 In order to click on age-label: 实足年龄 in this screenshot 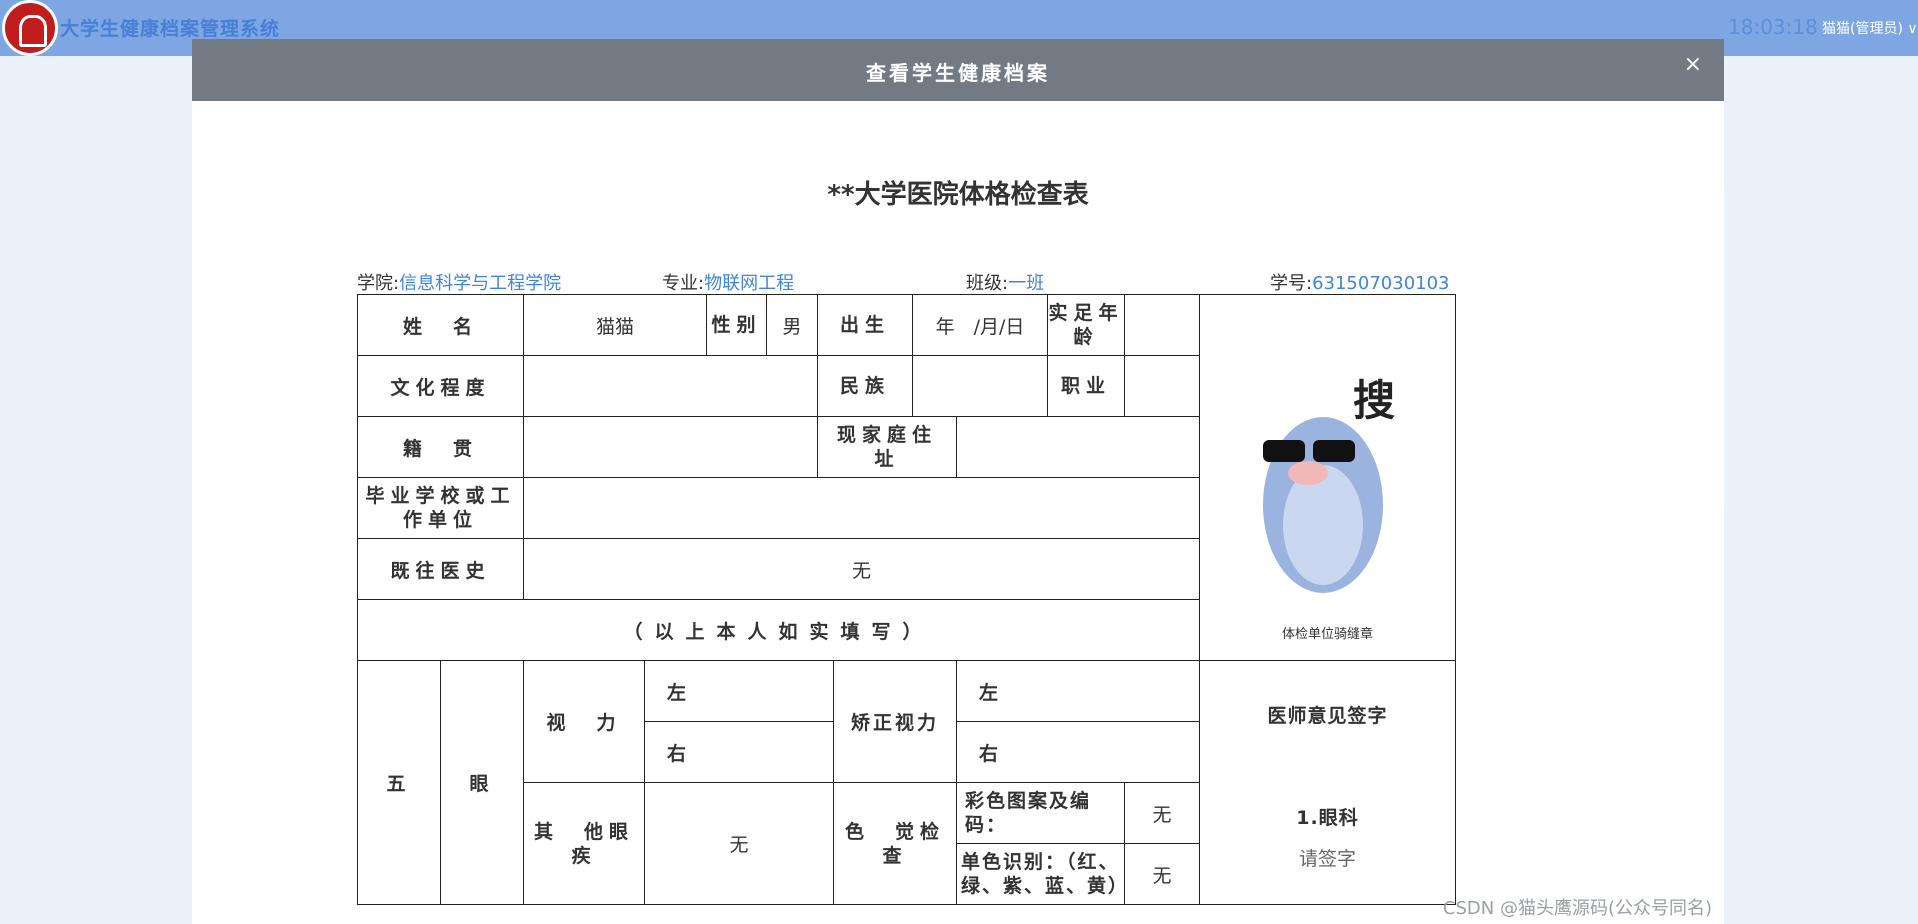, I will do `click(1086, 325)`.